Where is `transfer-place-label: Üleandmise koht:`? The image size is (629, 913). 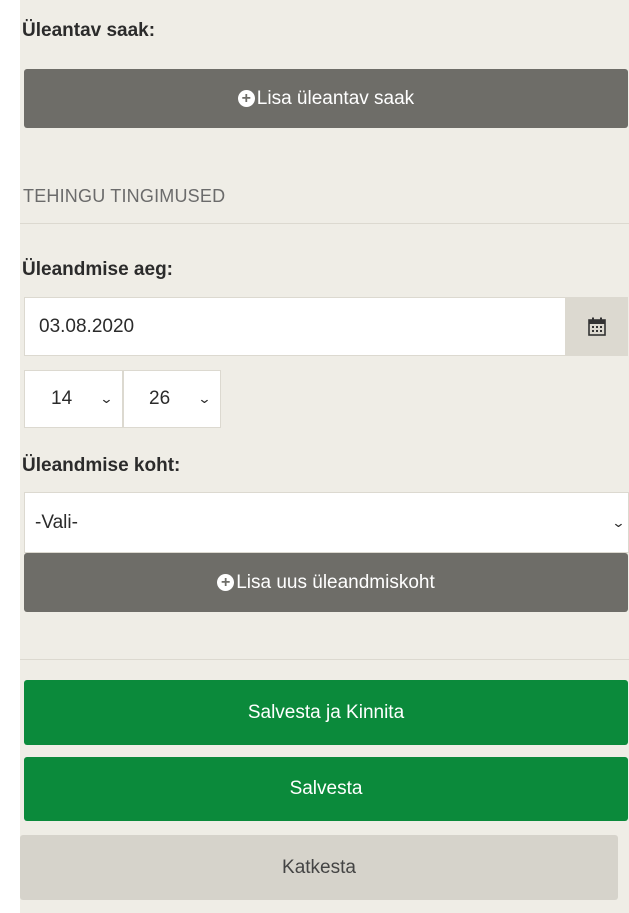 transfer-place-label: Üleandmise koht: is located at coordinates (101, 465).